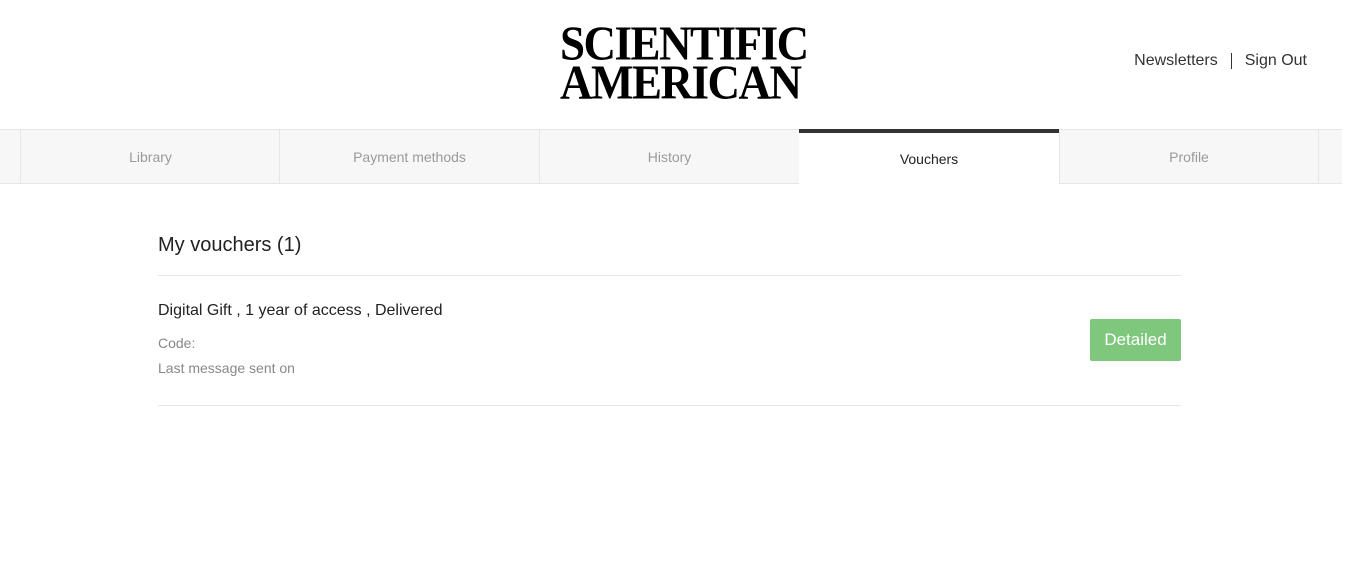 The image size is (1350, 581). I want to click on tab-history: History, so click(669, 157).